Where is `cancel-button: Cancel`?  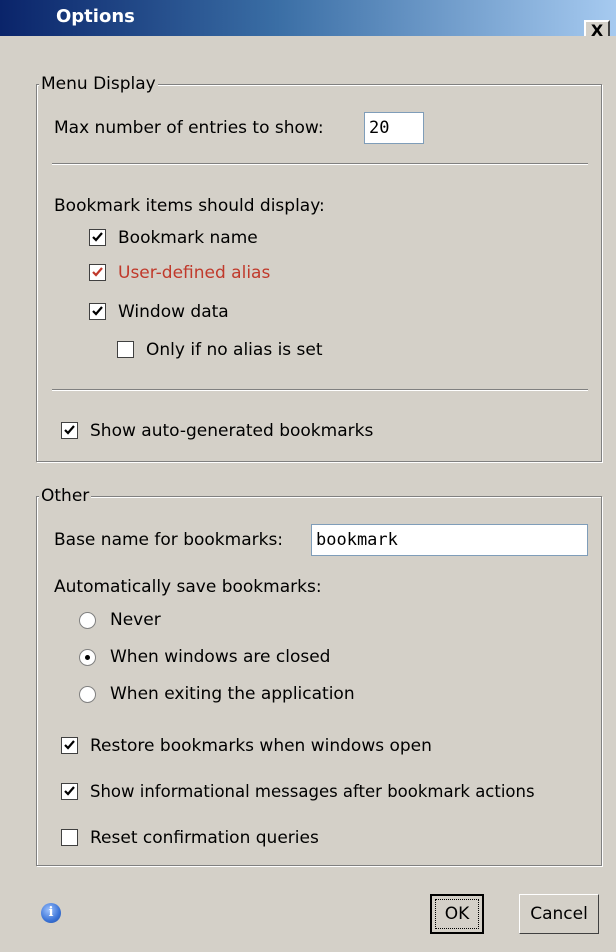 cancel-button: Cancel is located at coordinates (559, 914).